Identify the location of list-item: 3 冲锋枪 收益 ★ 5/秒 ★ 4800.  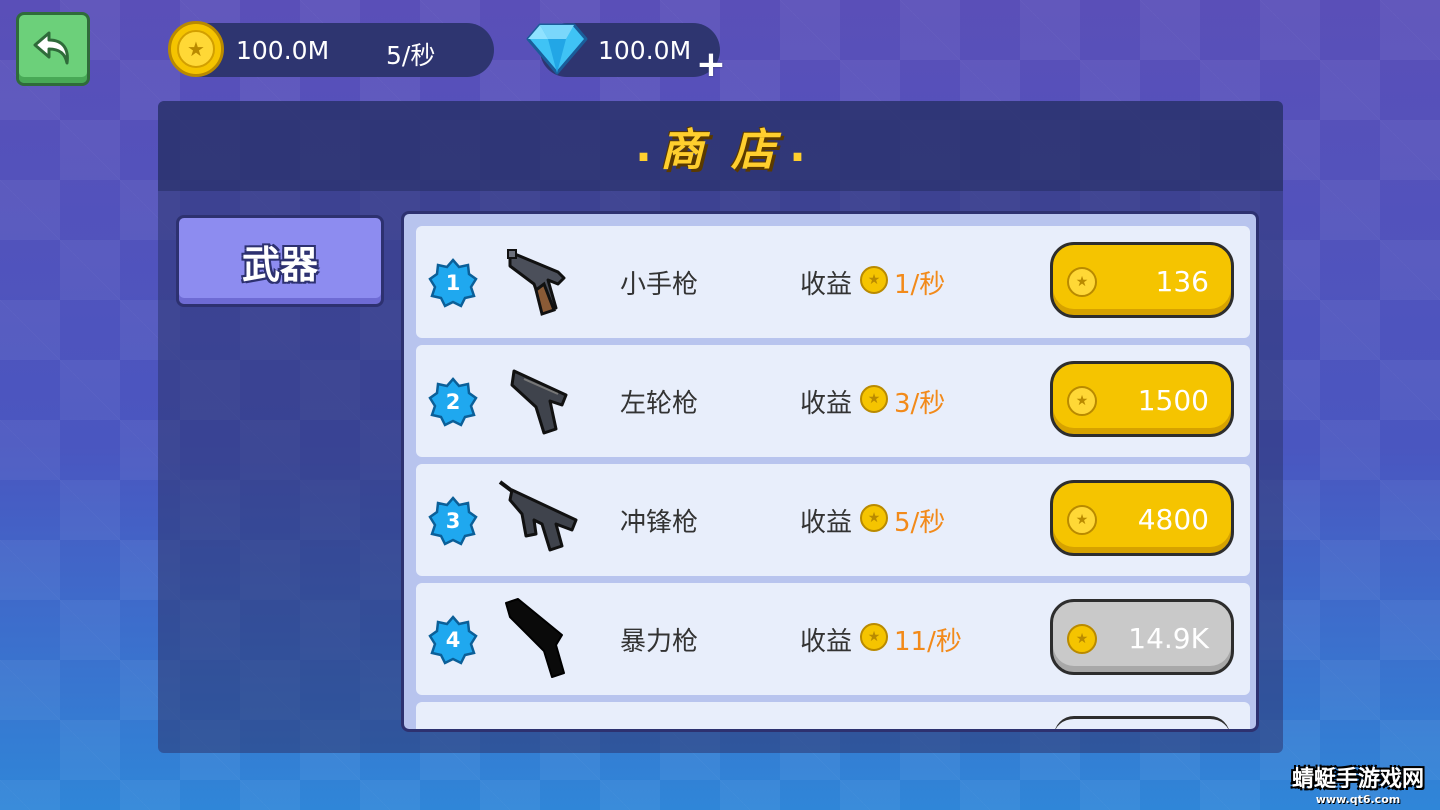
(833, 520).